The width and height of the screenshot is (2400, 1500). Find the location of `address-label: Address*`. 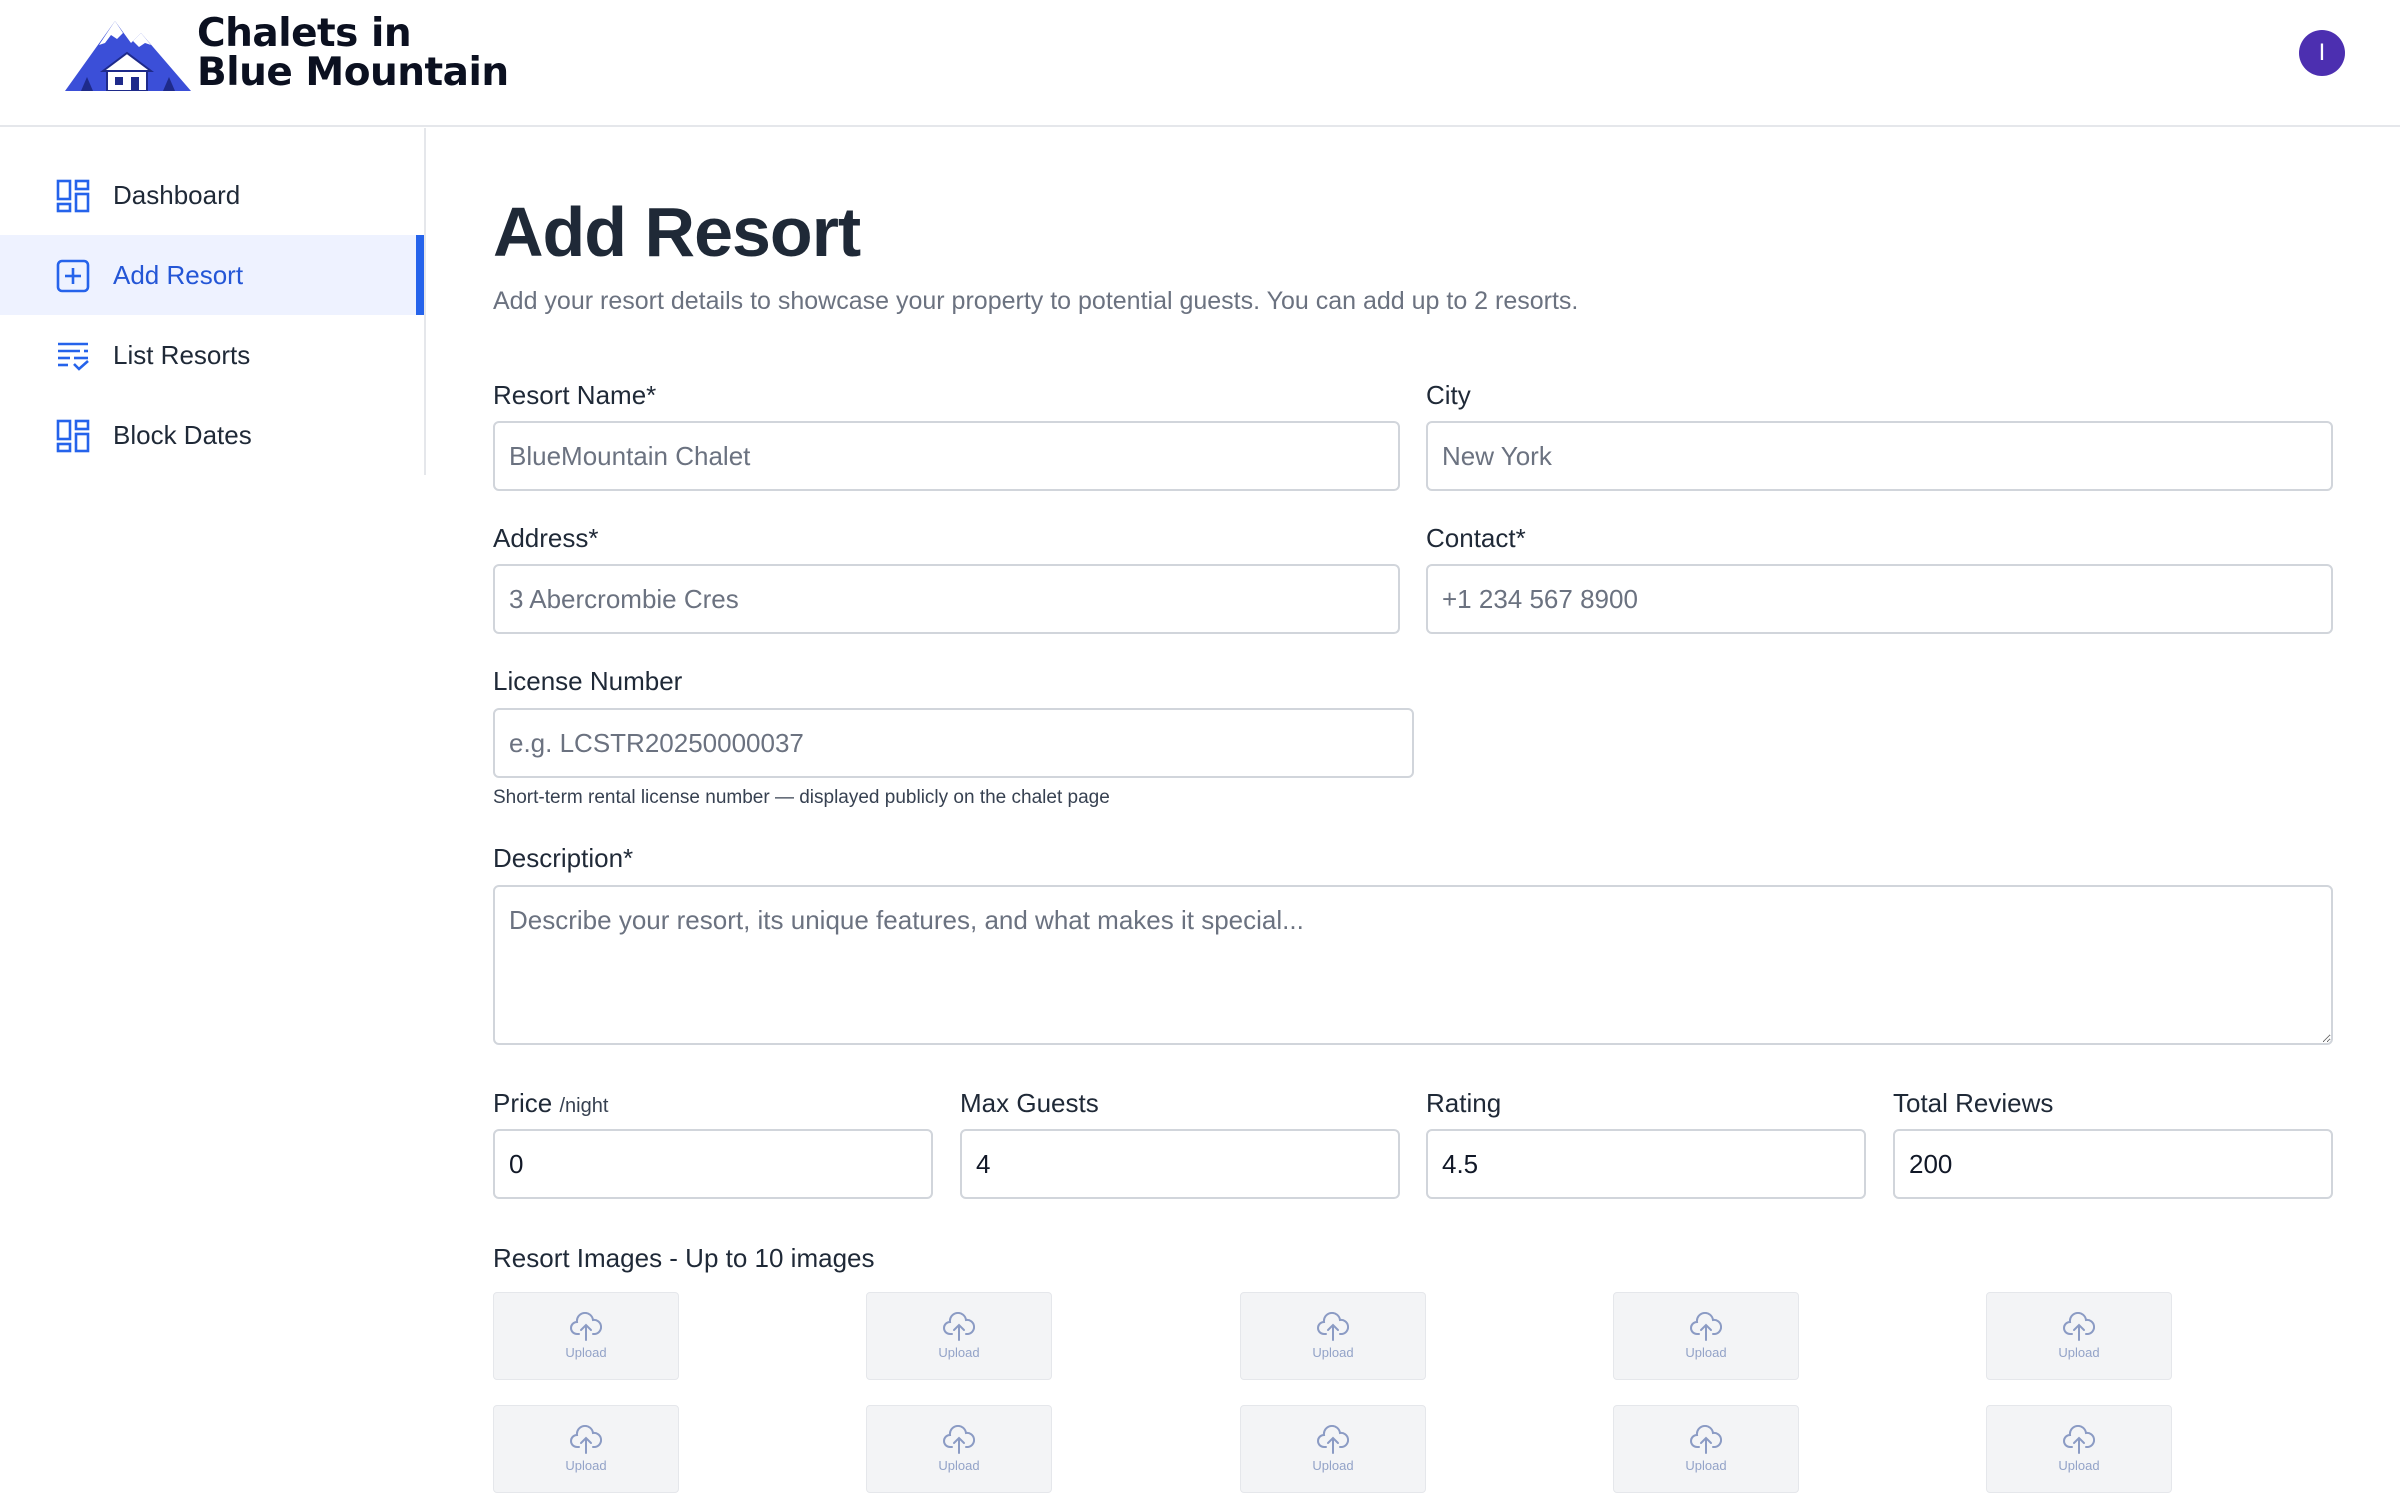

address-label: Address* is located at coordinates (546, 538).